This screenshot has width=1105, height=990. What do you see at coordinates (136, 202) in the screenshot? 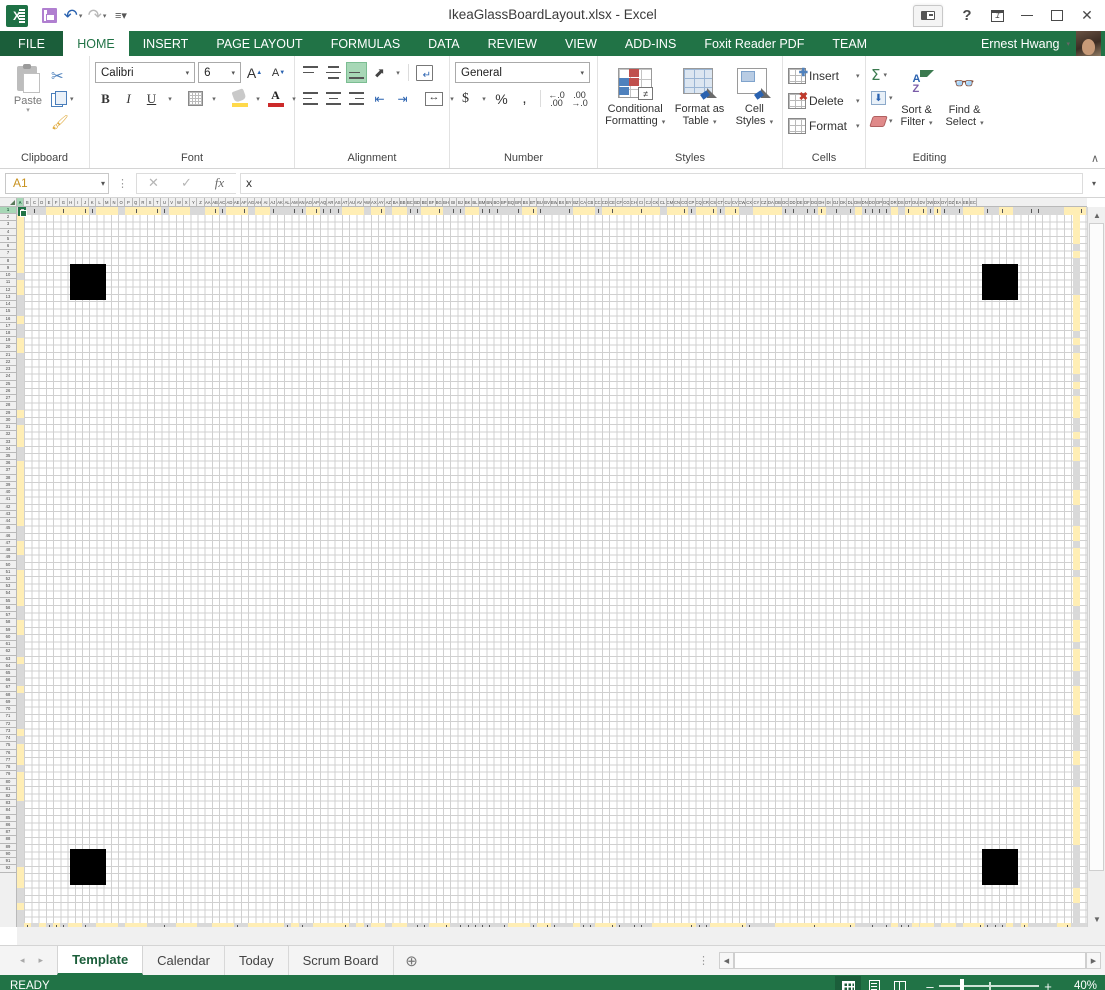
I see `column-header-q: Q` at bounding box center [136, 202].